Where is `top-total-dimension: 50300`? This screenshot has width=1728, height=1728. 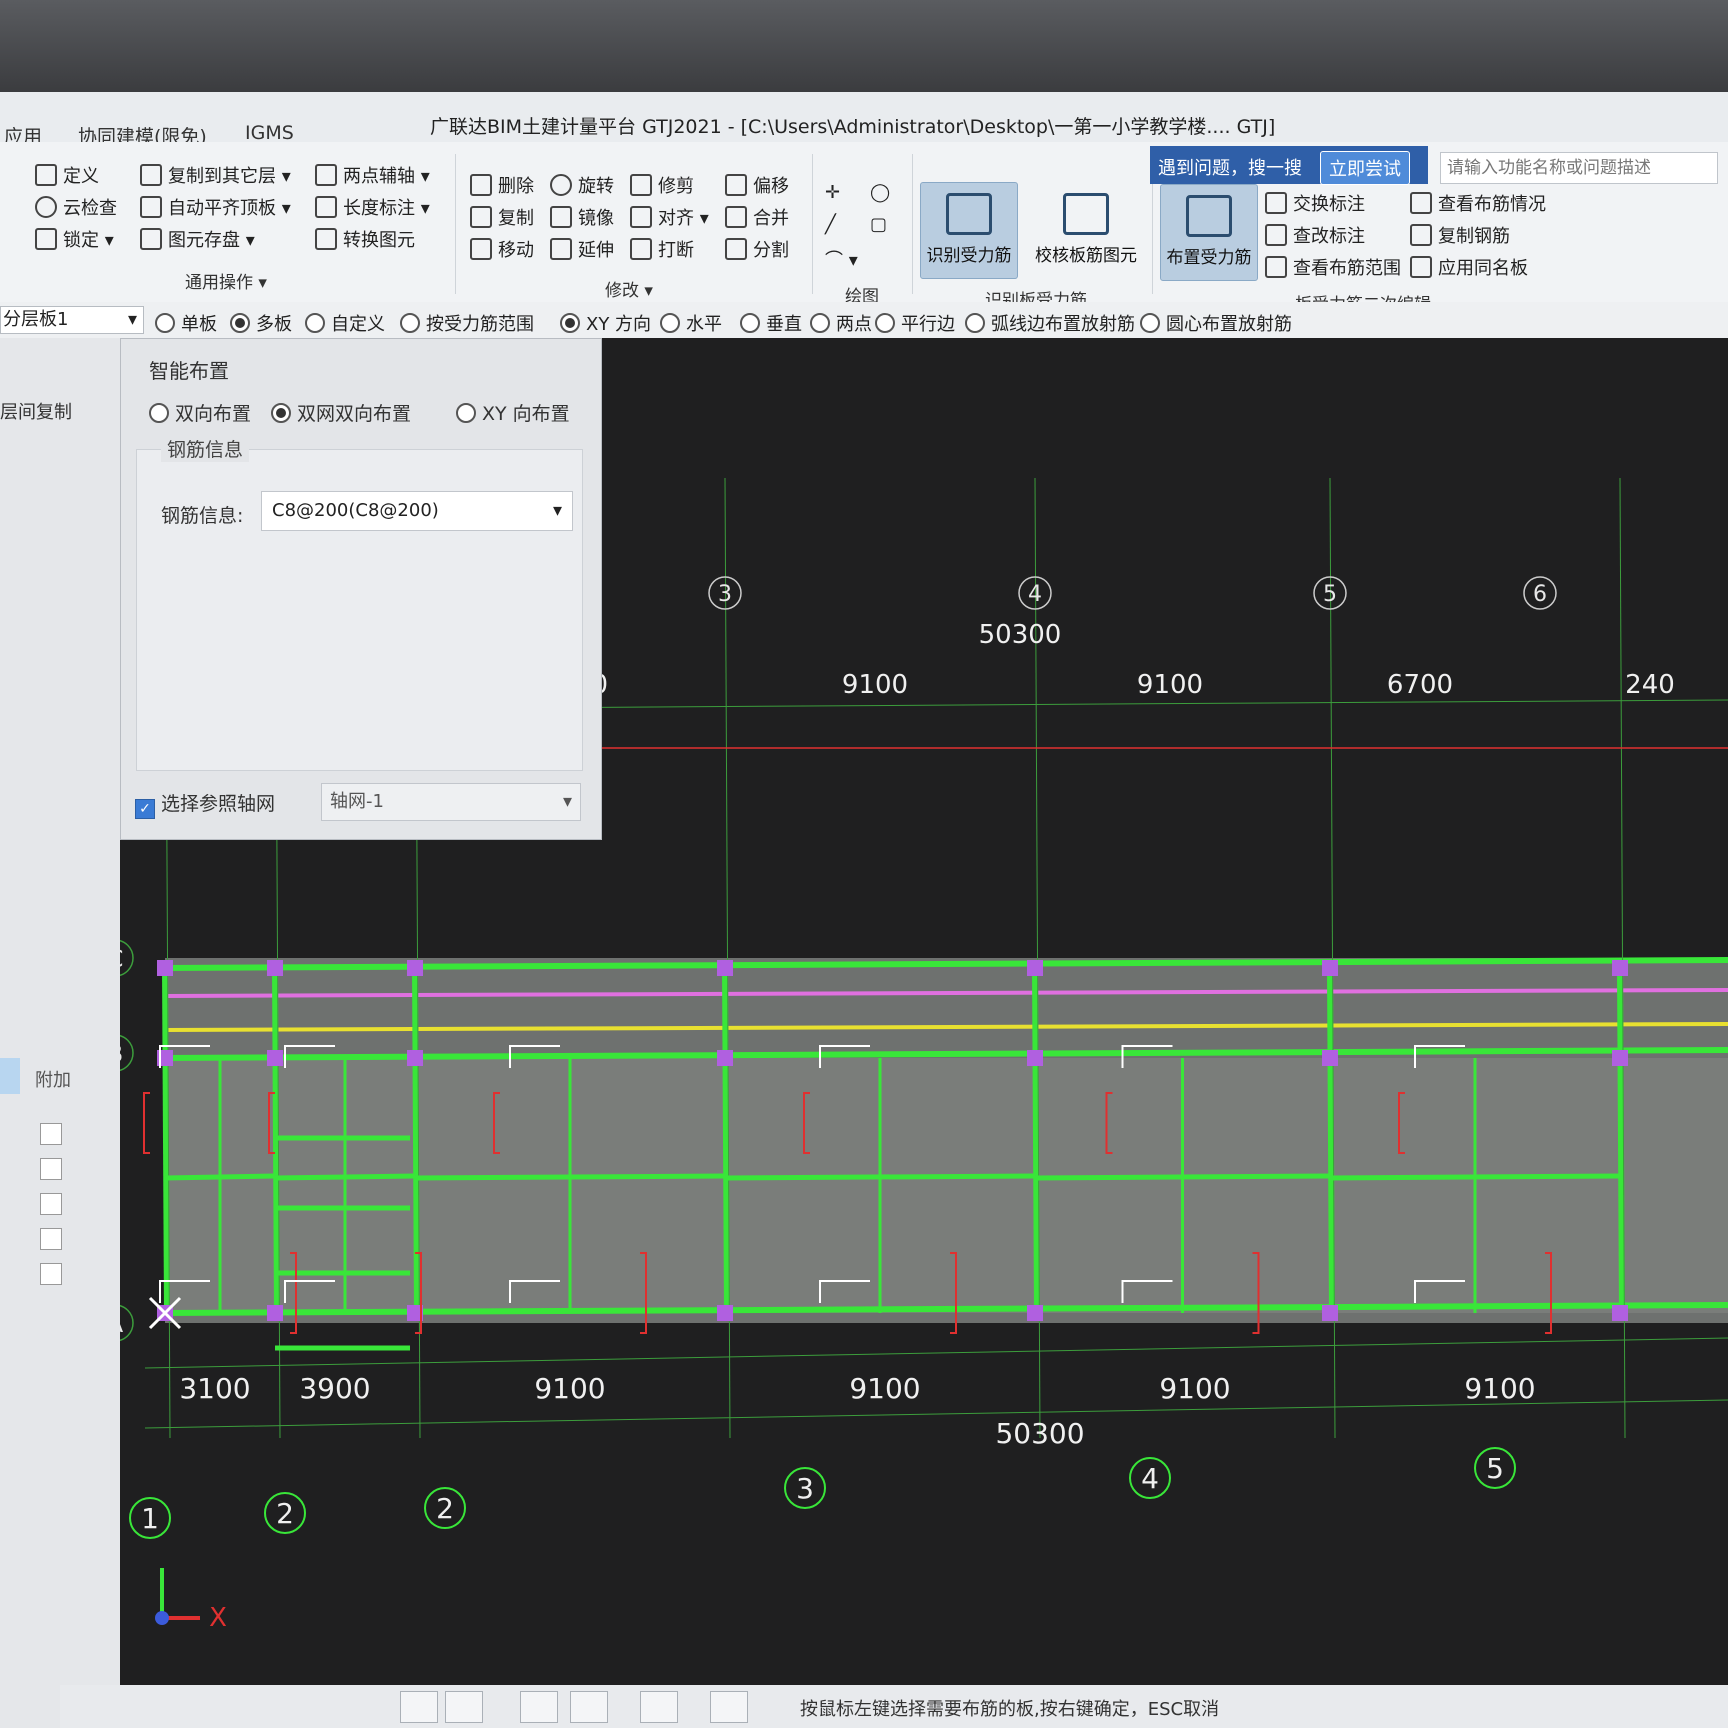 top-total-dimension: 50300 is located at coordinates (1020, 635).